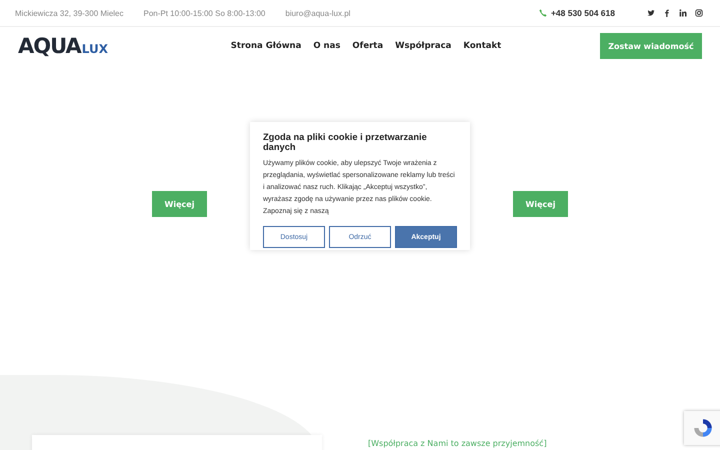 This screenshot has height=450, width=720. What do you see at coordinates (699, 13) in the screenshot?
I see `instagram-icon` at bounding box center [699, 13].